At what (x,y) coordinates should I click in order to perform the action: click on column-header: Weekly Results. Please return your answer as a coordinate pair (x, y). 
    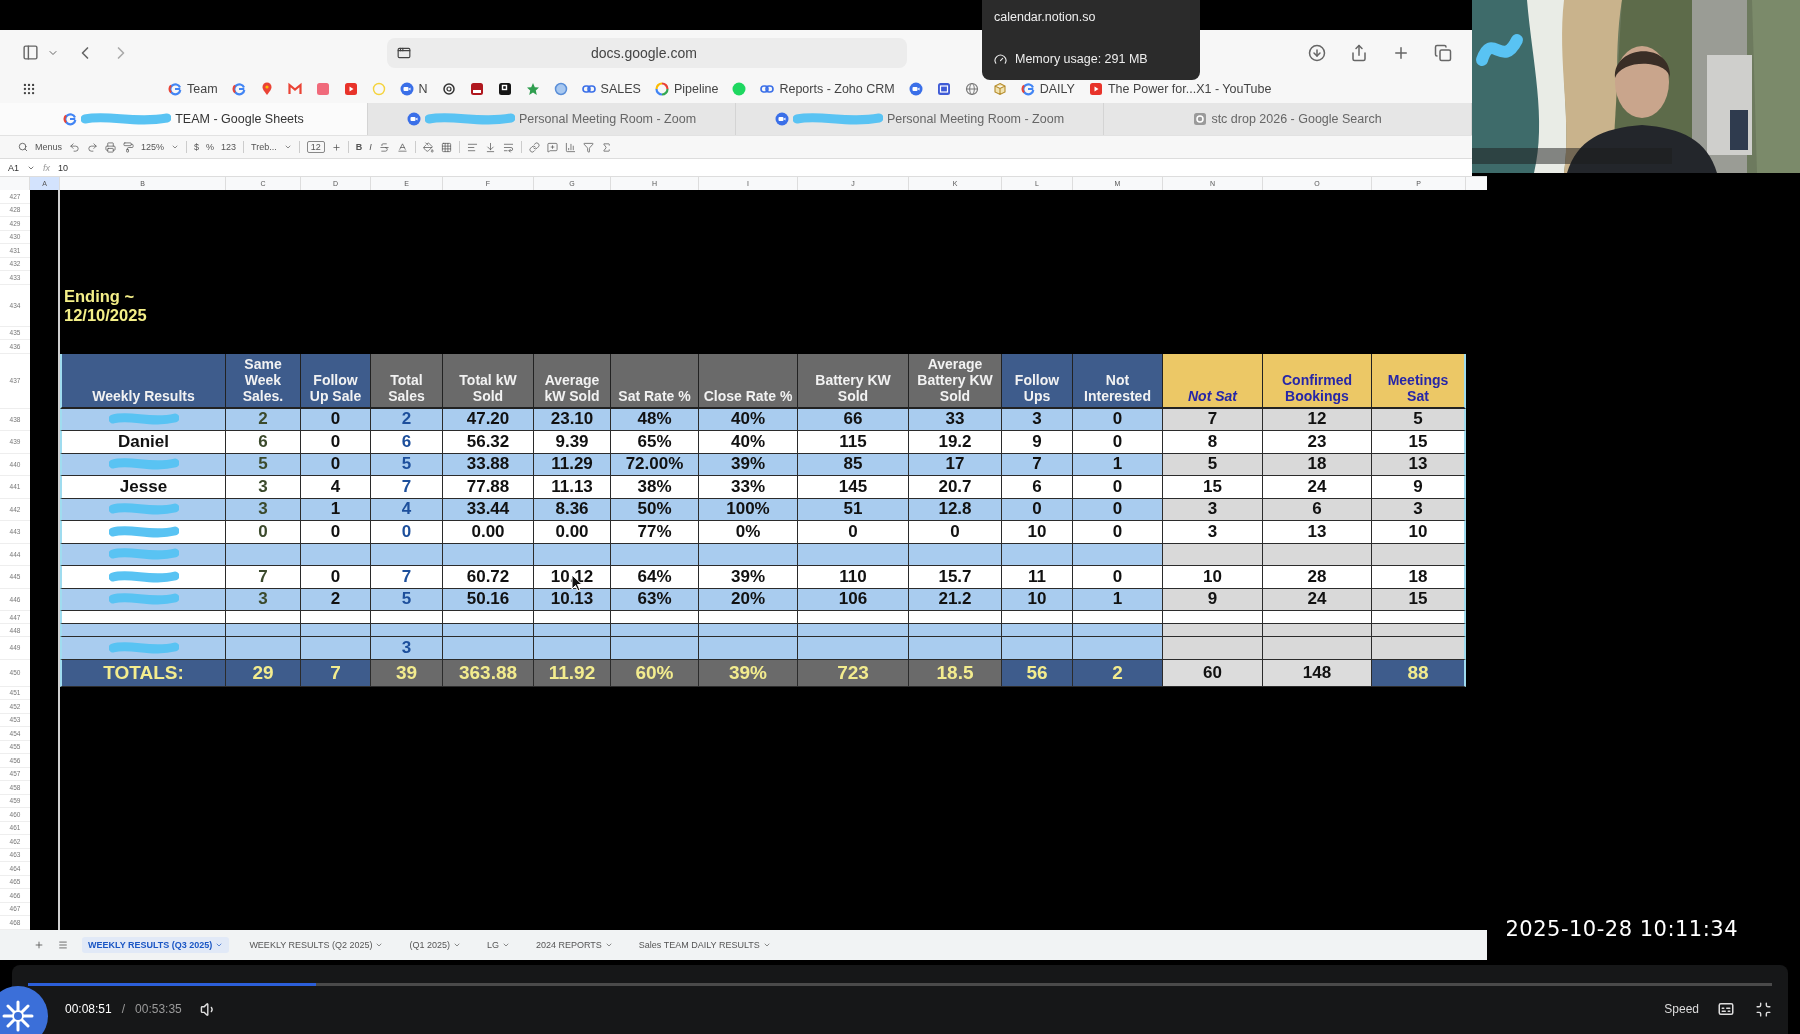
    Looking at the image, I should click on (143, 381).